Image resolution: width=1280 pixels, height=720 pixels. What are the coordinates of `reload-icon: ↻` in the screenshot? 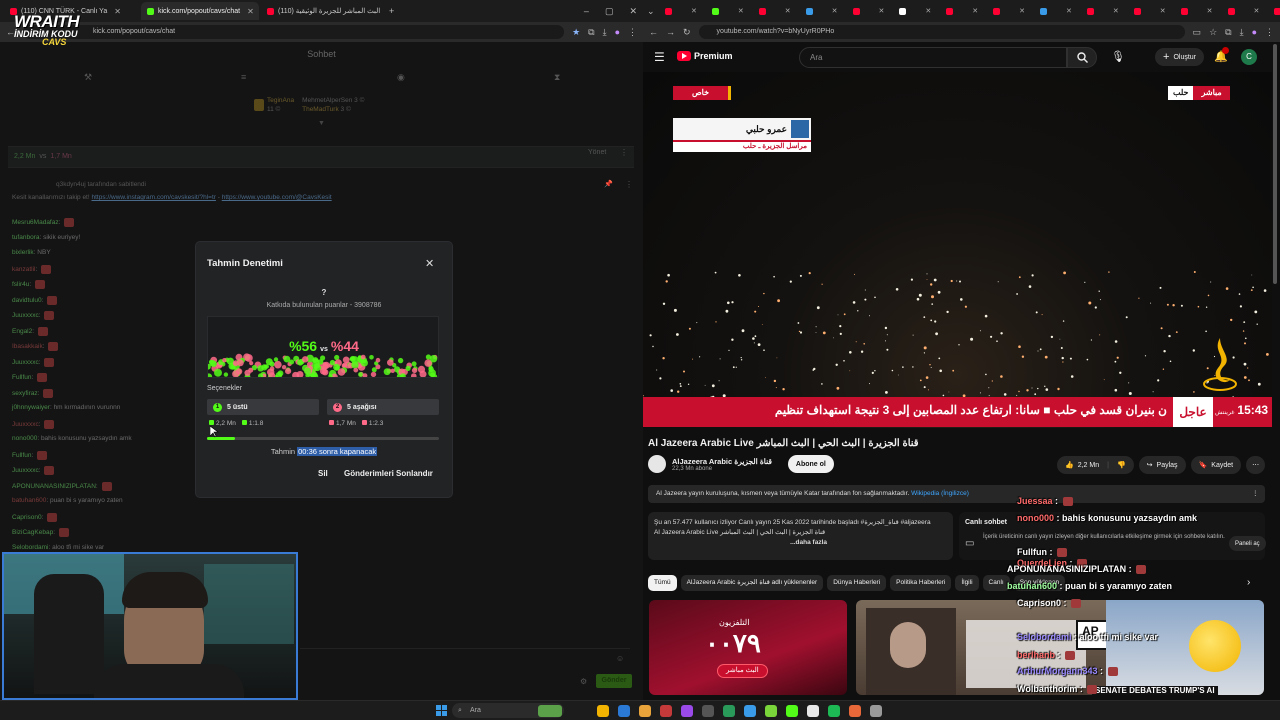 It's located at (687, 32).